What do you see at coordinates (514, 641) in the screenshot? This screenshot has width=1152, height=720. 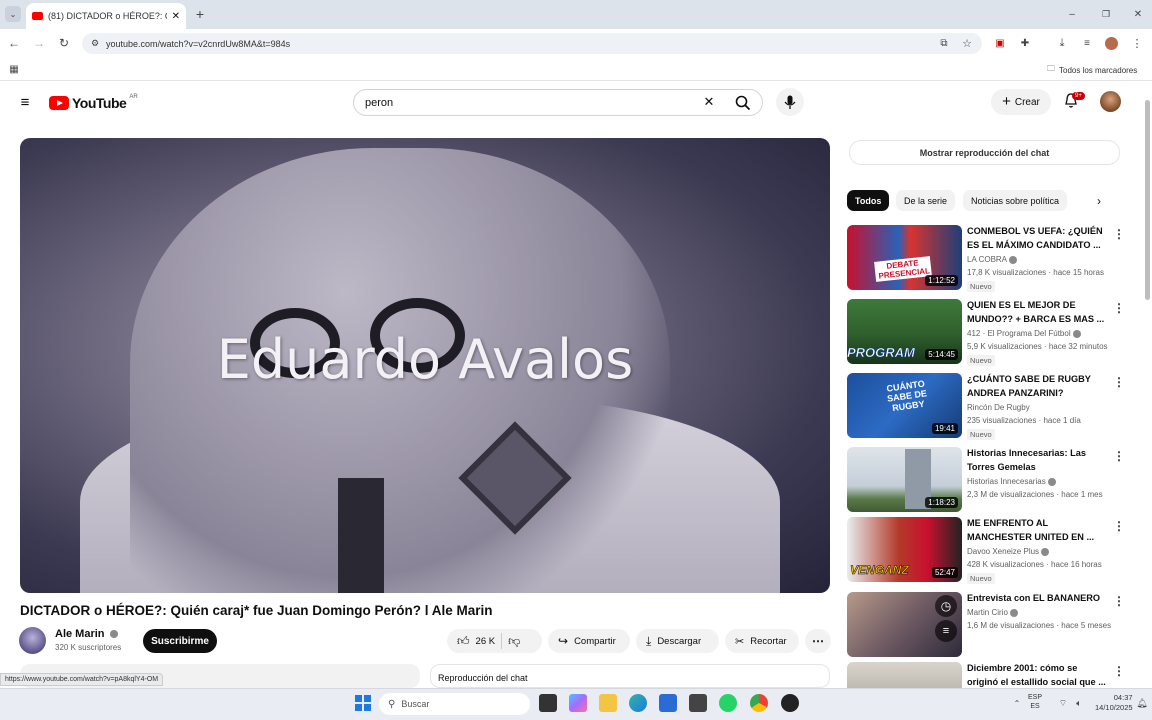 I see `dislike-button: 👎︎` at bounding box center [514, 641].